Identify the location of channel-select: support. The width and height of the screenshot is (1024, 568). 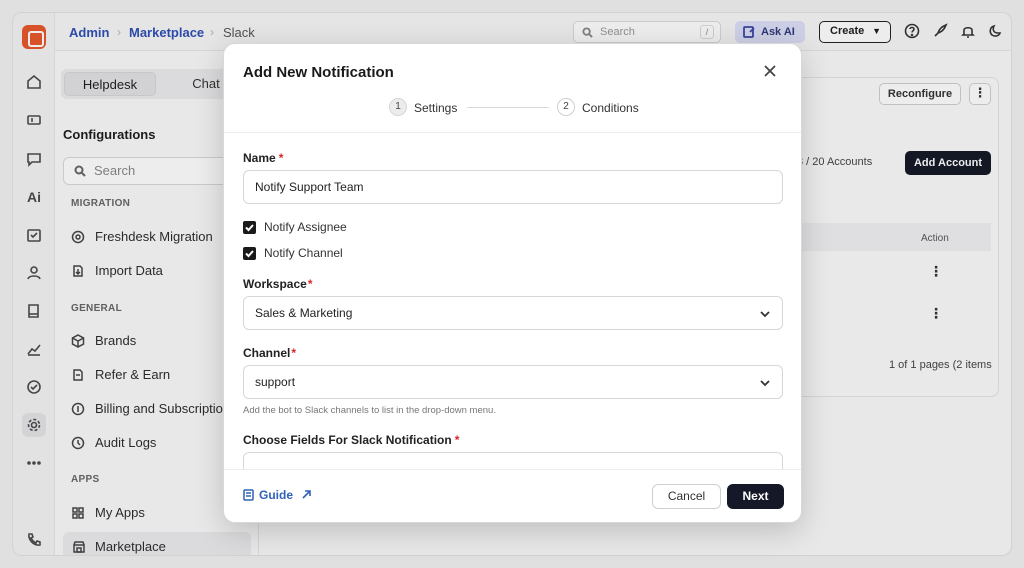
(513, 382).